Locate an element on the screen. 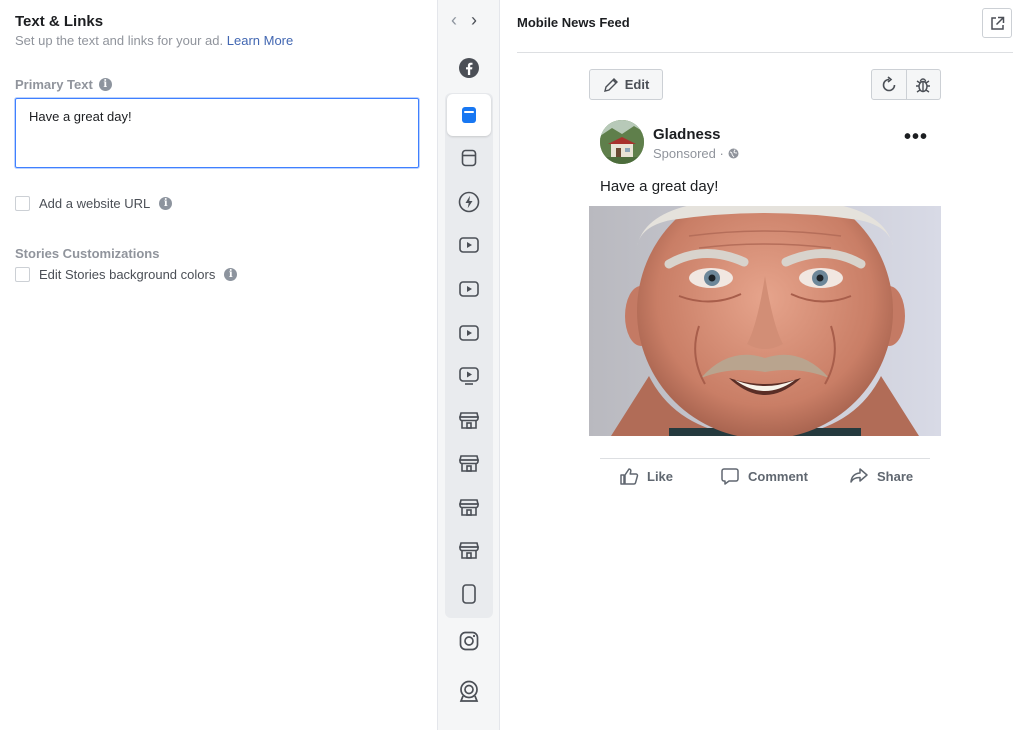 The height and width of the screenshot is (730, 1024). learn-more-link: Learn More is located at coordinates (260, 40).